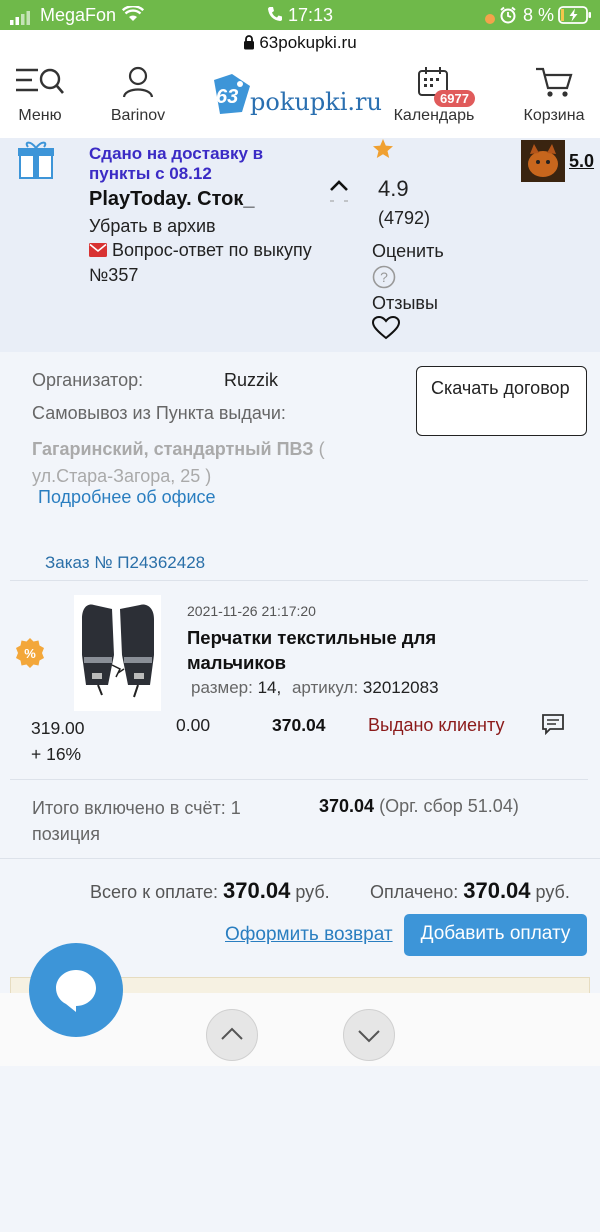 The width and height of the screenshot is (600, 1232). I want to click on battery-icon, so click(575, 17).